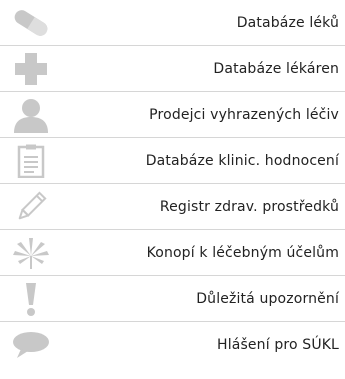  What do you see at coordinates (172, 69) in the screenshot?
I see `menu-item-databaze-lekaren: Databáze lékáren` at bounding box center [172, 69].